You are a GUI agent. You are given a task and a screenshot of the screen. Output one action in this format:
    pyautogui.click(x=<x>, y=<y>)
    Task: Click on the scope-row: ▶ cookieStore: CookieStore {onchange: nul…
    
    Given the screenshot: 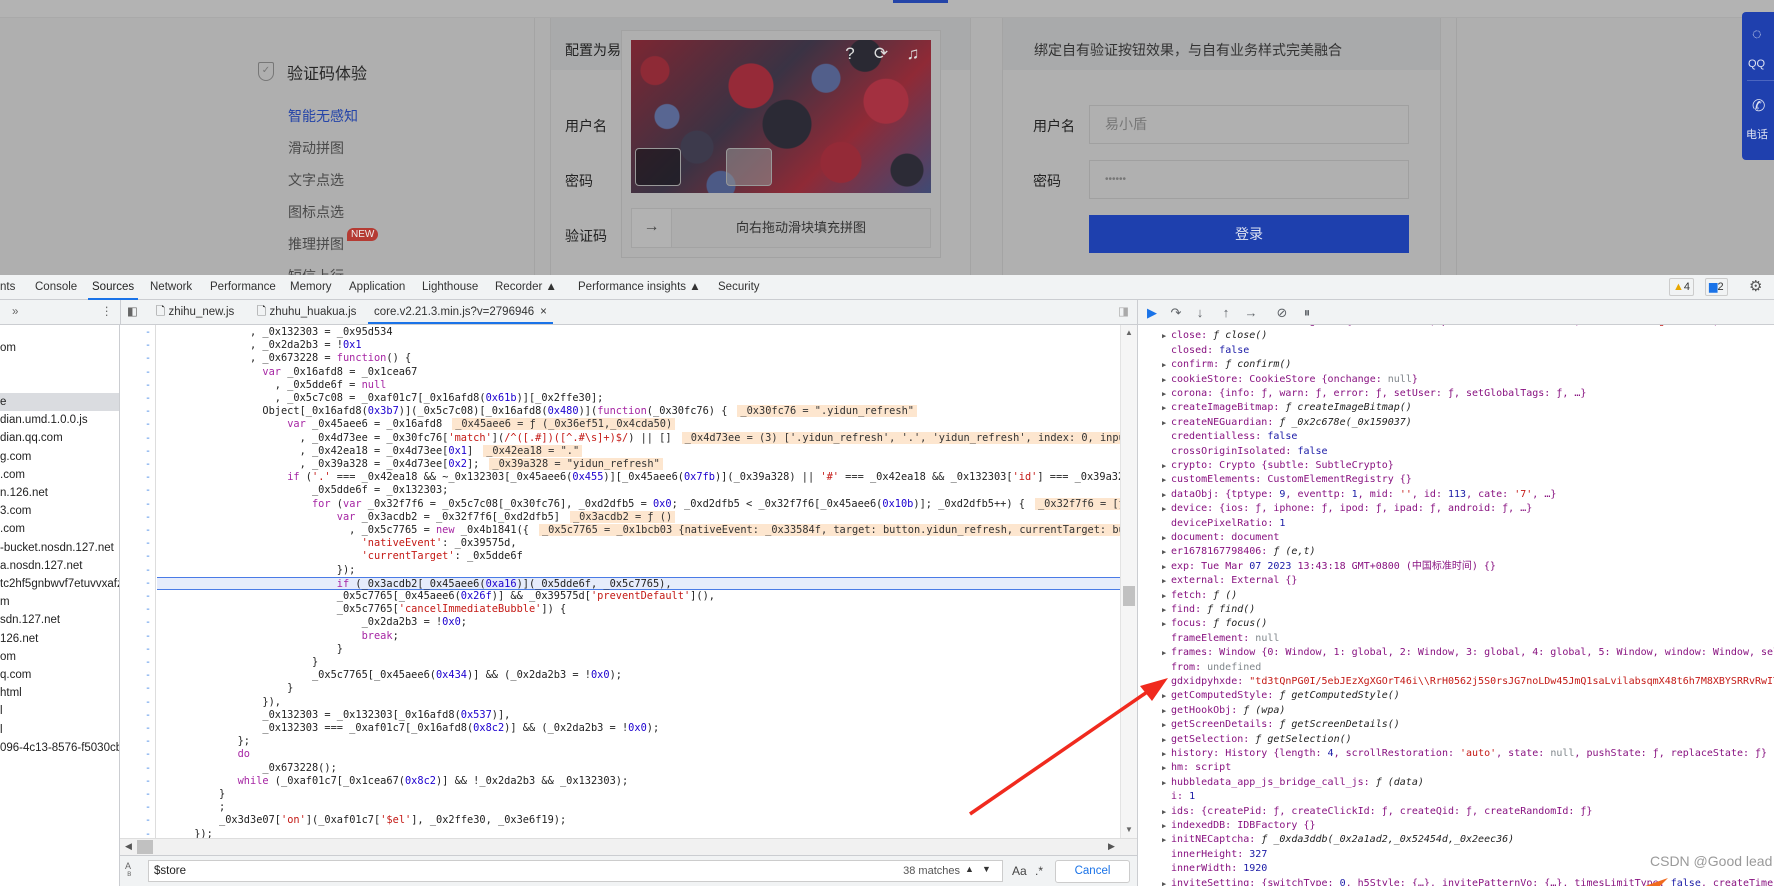 What is the action you would take?
    pyautogui.click(x=1456, y=380)
    